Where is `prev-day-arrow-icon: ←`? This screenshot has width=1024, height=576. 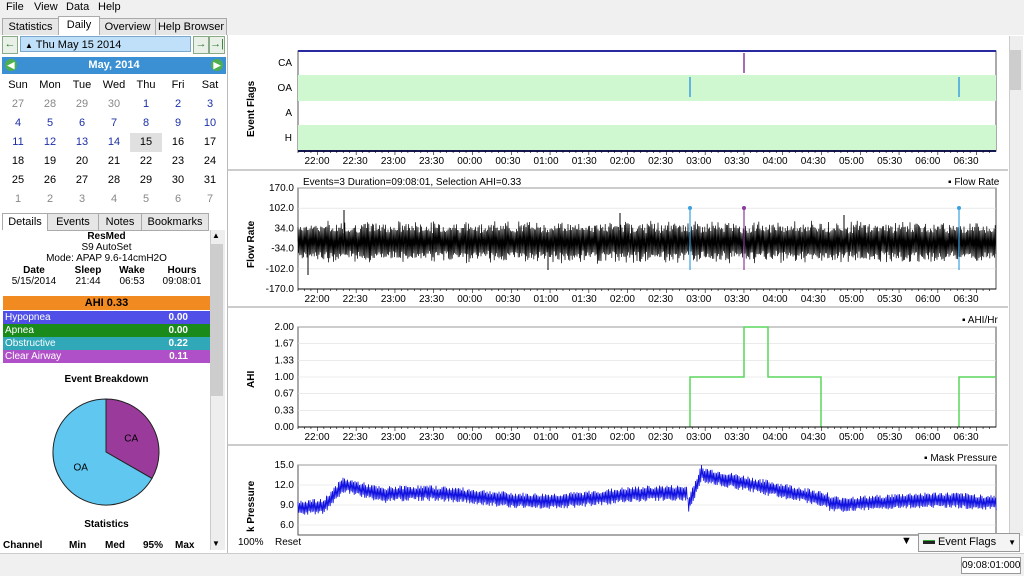 prev-day-arrow-icon: ← is located at coordinates (10, 45).